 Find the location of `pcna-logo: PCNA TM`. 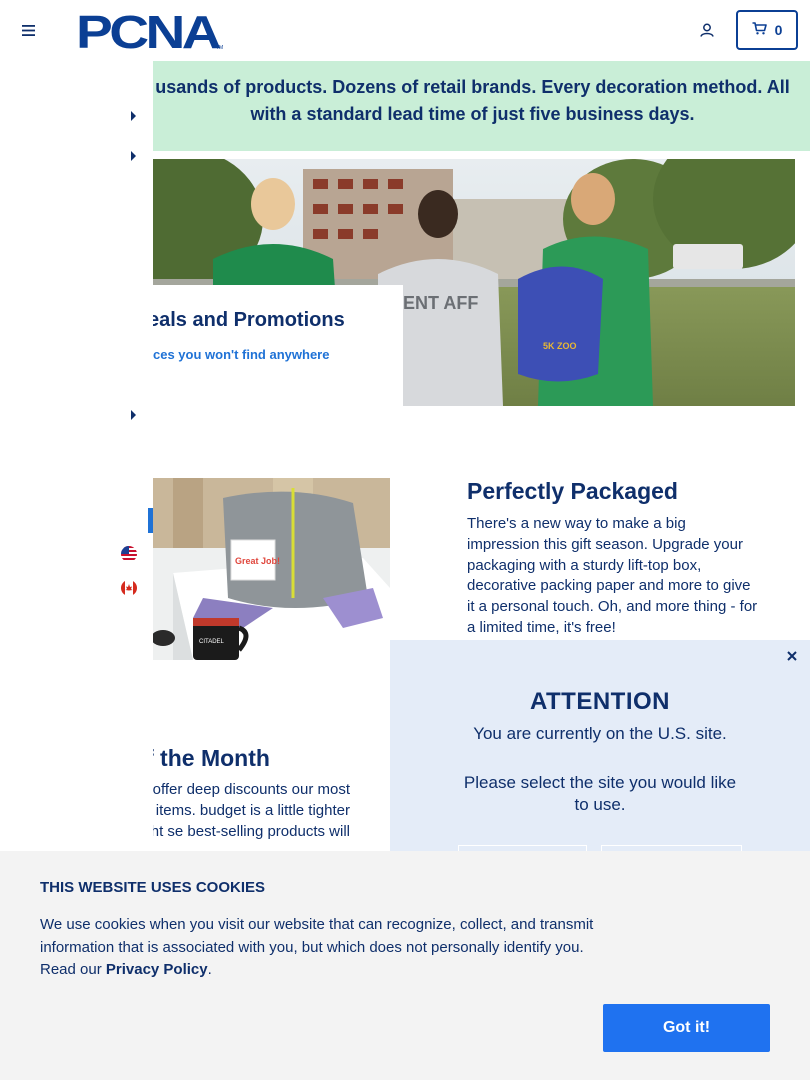

pcna-logo: PCNA TM is located at coordinates (150, 32).